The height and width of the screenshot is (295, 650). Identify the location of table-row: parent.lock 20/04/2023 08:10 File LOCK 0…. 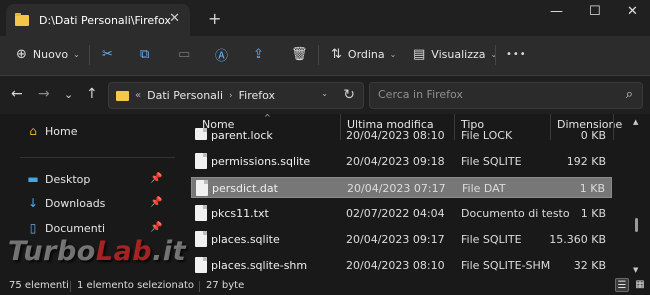
(401, 136).